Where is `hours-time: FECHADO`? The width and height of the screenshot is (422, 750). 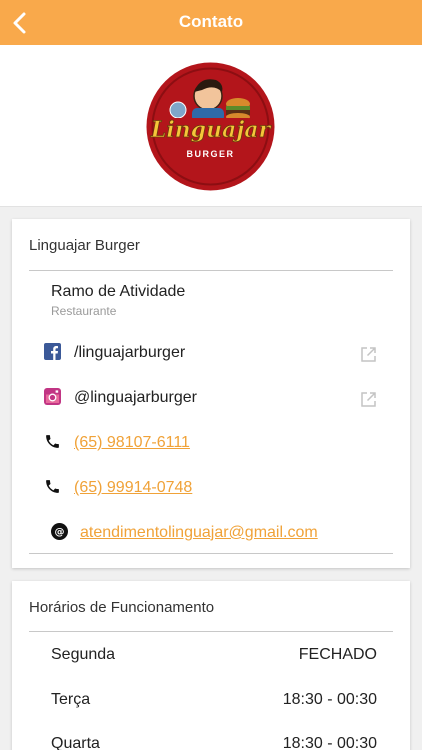 hours-time: FECHADO is located at coordinates (337, 654).